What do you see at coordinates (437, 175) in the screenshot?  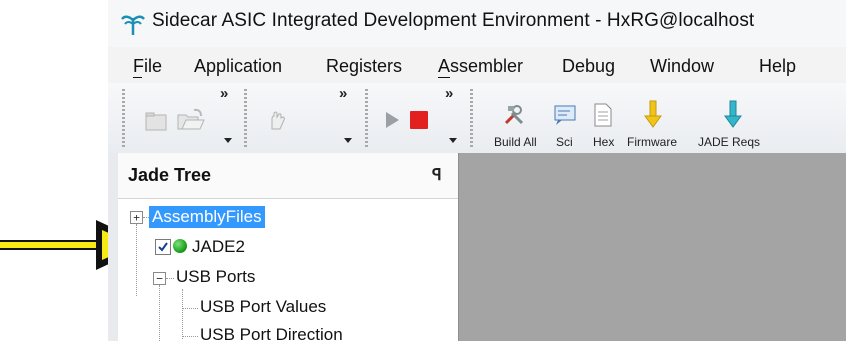 I see `pin-icon: ꟼ` at bounding box center [437, 175].